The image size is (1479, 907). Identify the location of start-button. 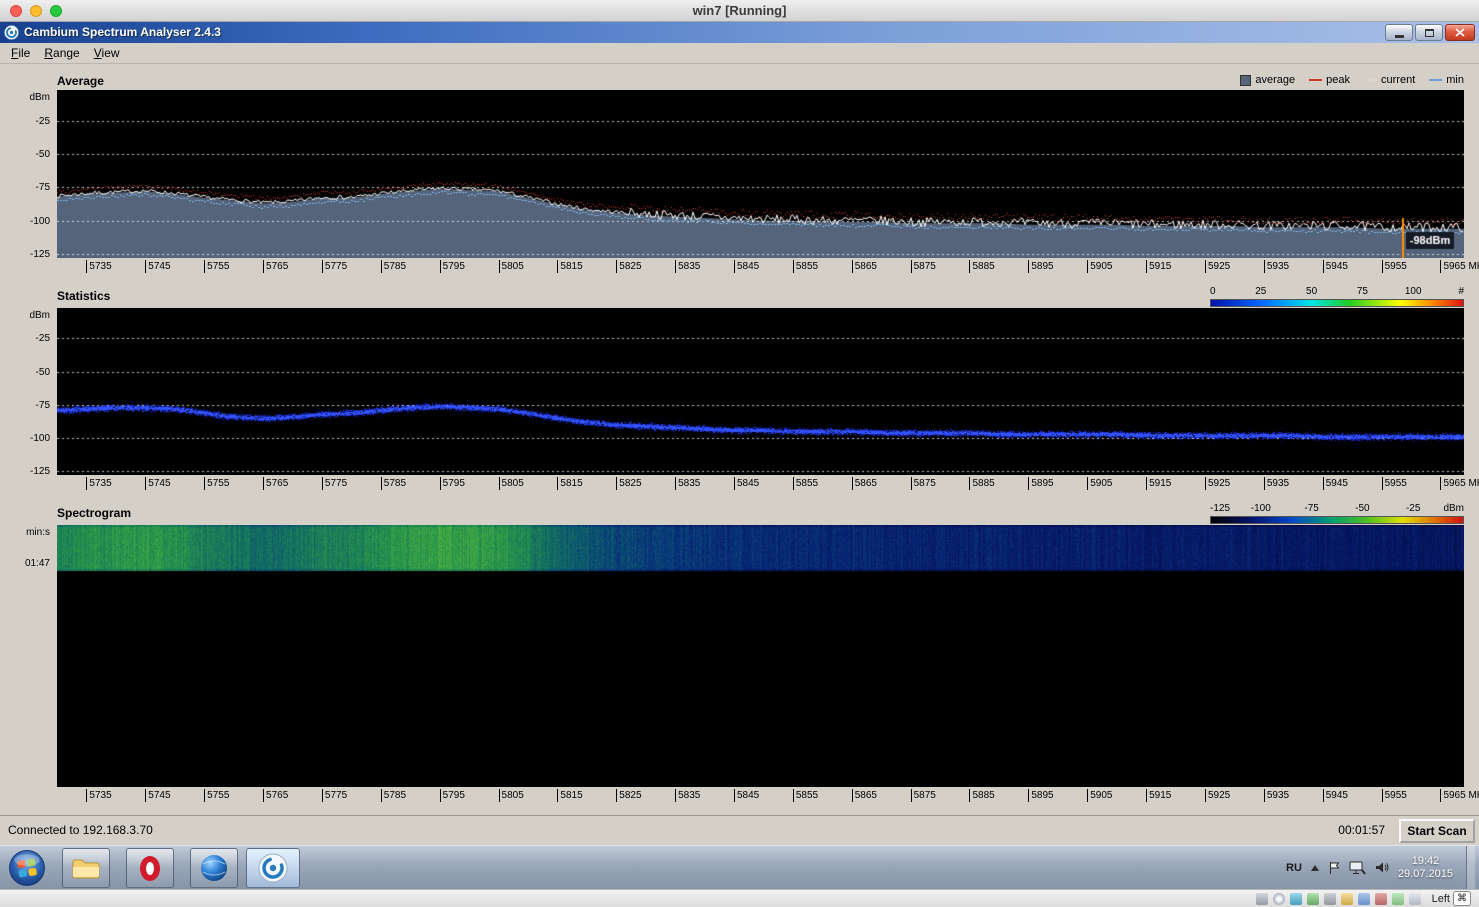
(27, 868).